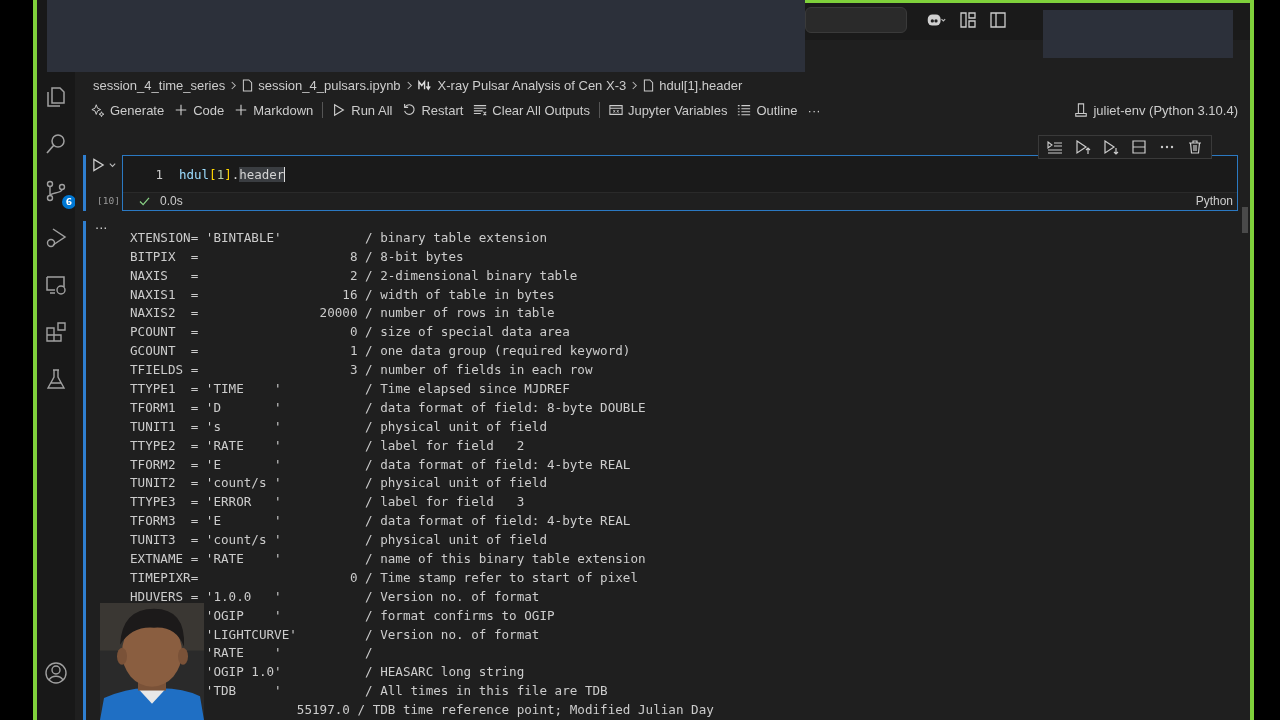 This screenshot has width=1280, height=720. I want to click on line-number: 1, so click(158, 174).